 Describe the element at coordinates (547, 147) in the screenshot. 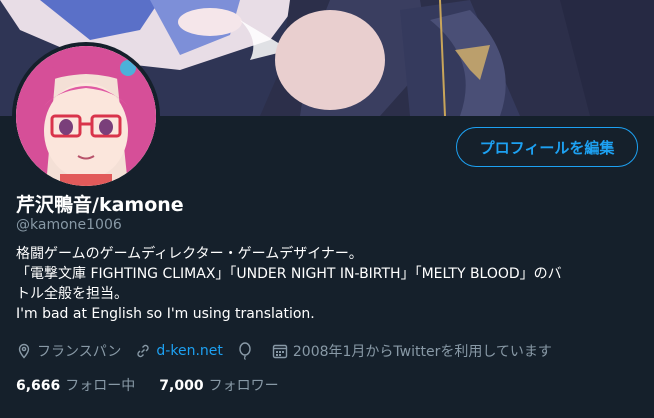

I see `edit-profile-button: プロフィールを編集` at that location.